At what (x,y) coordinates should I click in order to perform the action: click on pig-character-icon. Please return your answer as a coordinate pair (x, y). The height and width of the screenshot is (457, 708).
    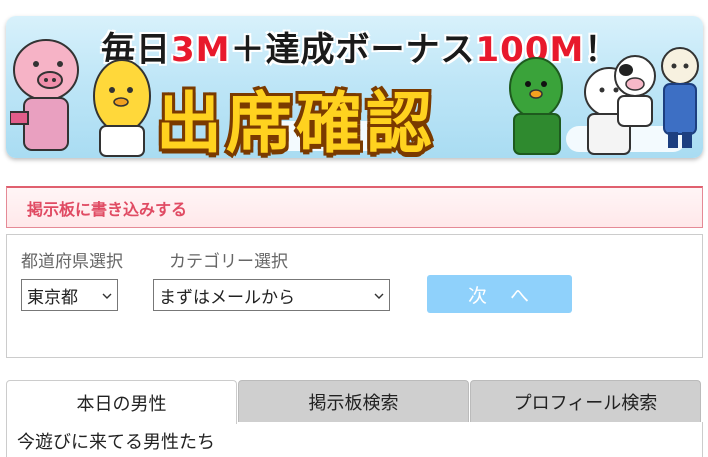
    Looking at the image, I should click on (44, 95).